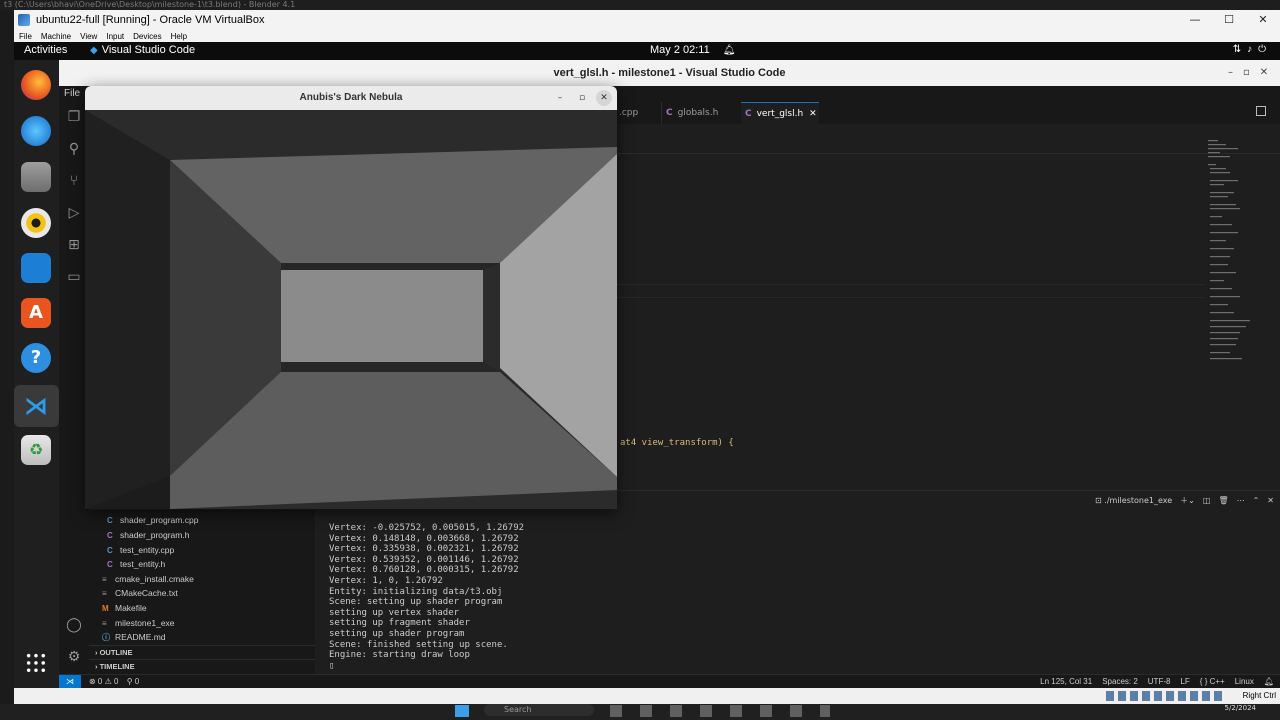  I want to click on terminal-line: Vertex: 0.335938, 0.002321, 1.26792, so click(424, 549).